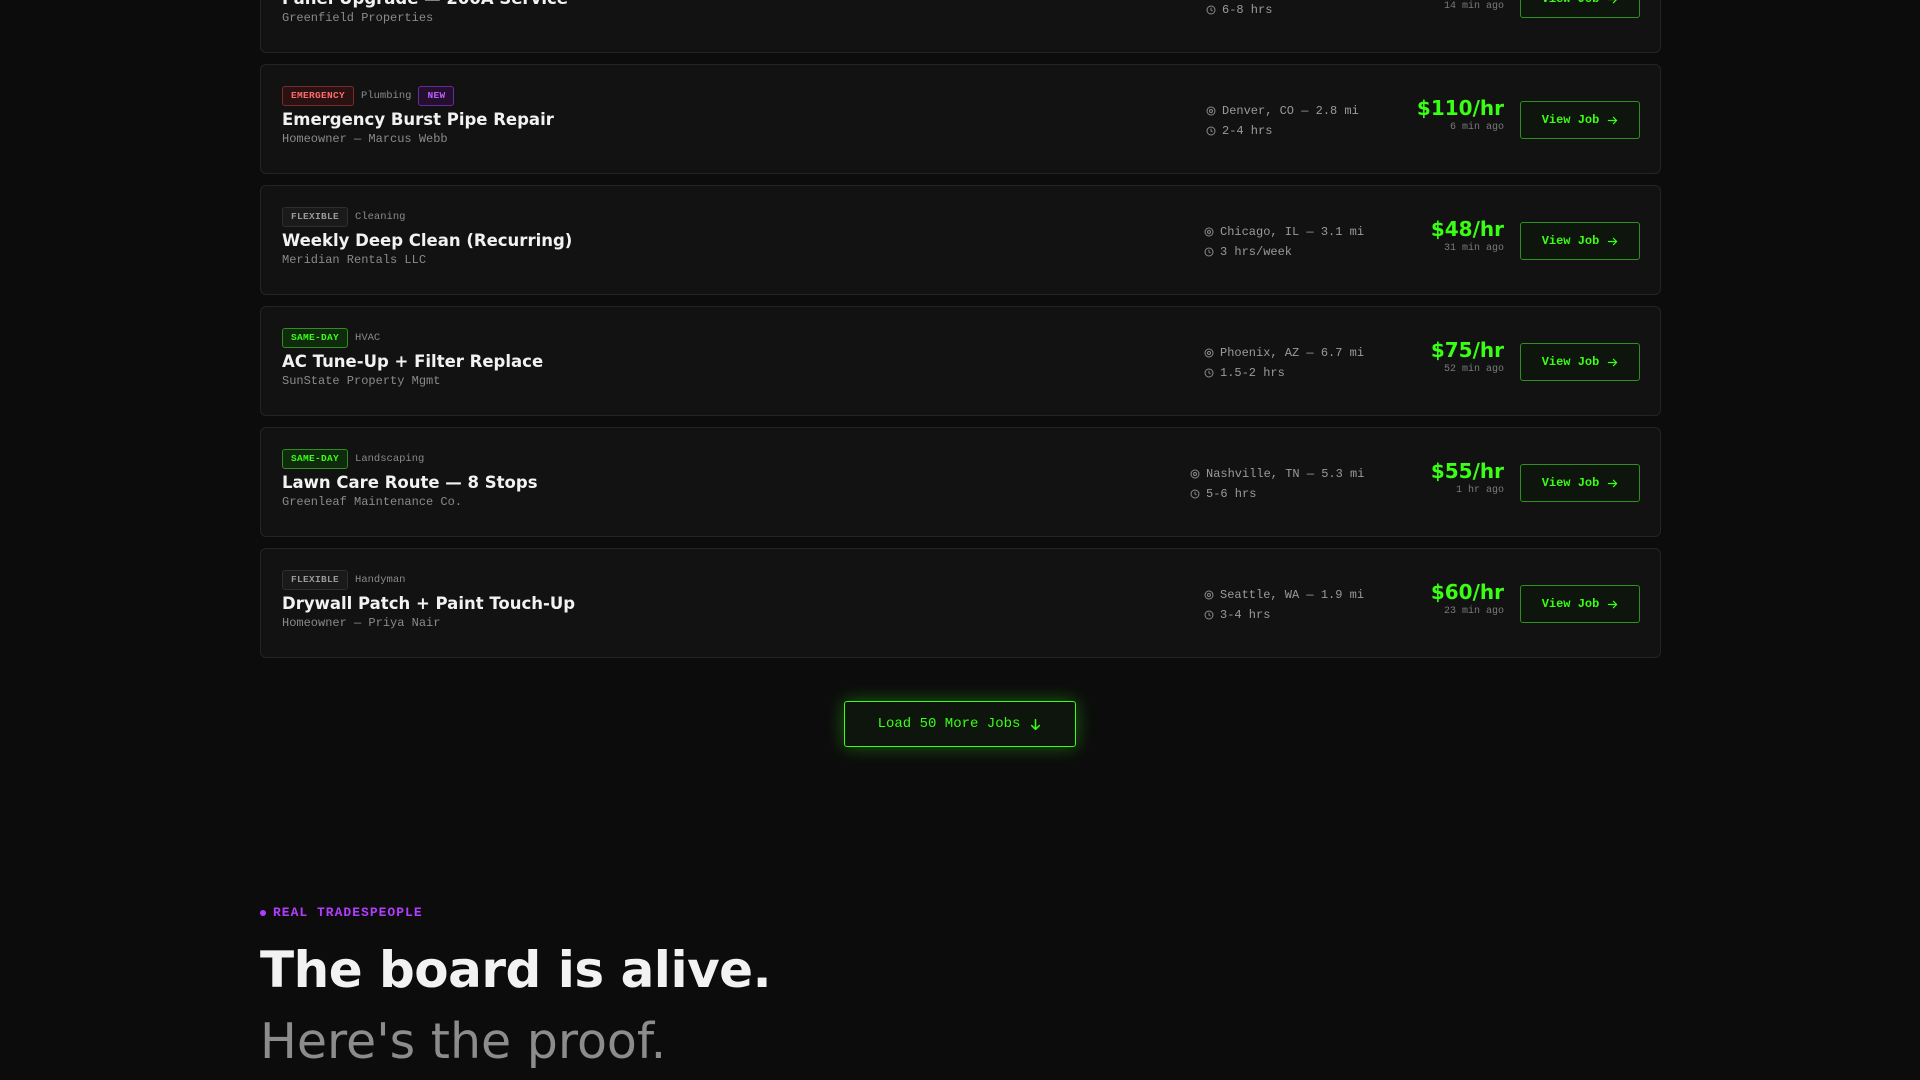 The image size is (1920, 1080). Describe the element at coordinates (463, 1041) in the screenshot. I see `section-subheadline: Here's the proof.` at that location.